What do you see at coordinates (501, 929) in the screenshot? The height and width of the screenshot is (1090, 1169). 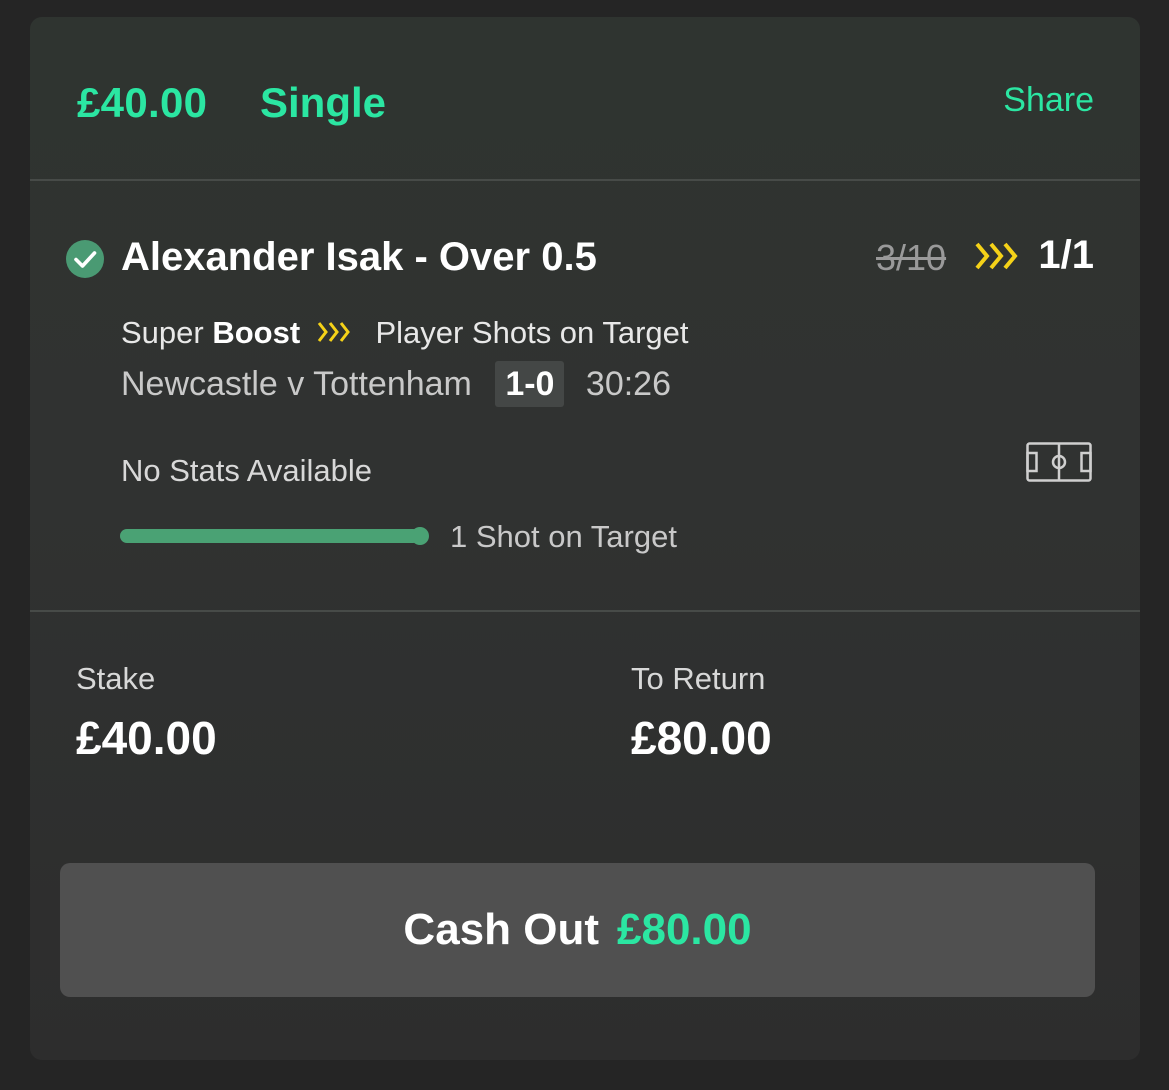 I see `cash-out-label: Cash Out` at bounding box center [501, 929].